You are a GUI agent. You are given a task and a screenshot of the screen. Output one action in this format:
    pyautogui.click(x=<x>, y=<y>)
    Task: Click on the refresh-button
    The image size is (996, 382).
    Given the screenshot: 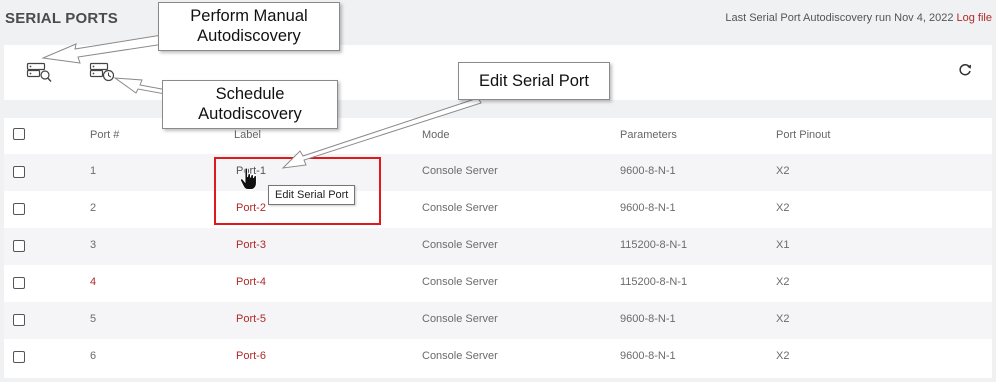 What is the action you would take?
    pyautogui.click(x=965, y=70)
    